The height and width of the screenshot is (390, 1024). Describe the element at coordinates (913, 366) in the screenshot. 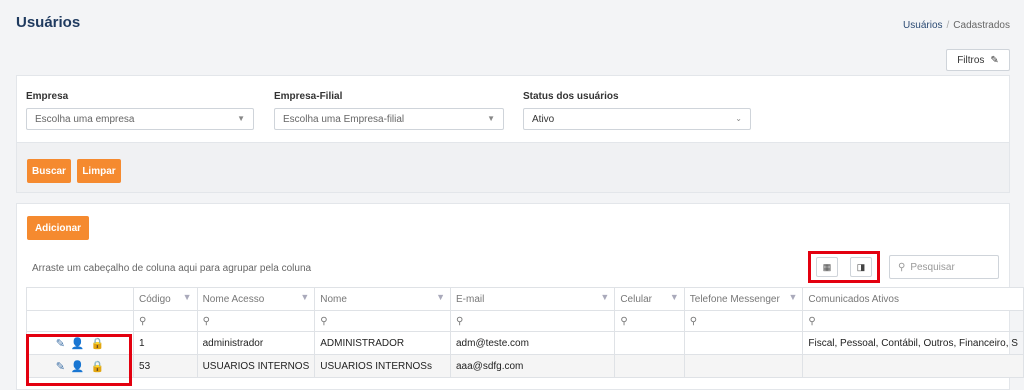

I see `cell-comunicados` at that location.